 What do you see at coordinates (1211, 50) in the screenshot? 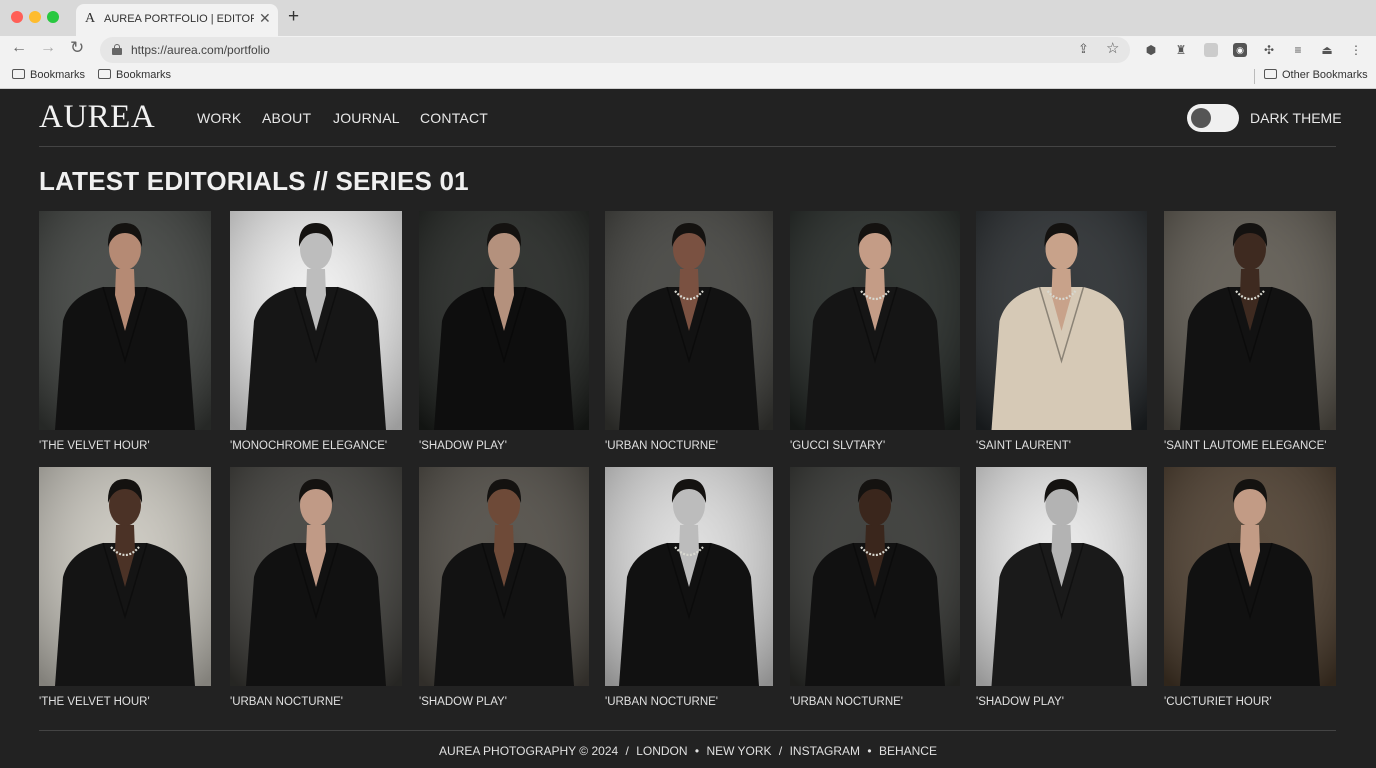
I see `extension-tile-icon` at bounding box center [1211, 50].